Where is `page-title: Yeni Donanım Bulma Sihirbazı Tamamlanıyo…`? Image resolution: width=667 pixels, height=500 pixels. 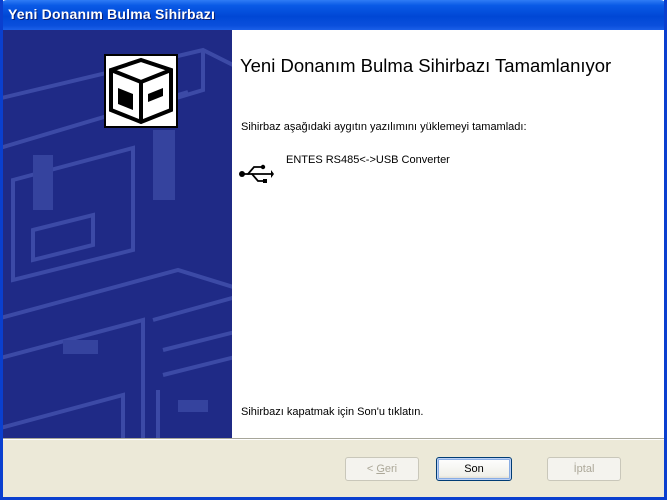 page-title: Yeni Donanım Bulma Sihirbazı Tamamlanıyo… is located at coordinates (426, 65).